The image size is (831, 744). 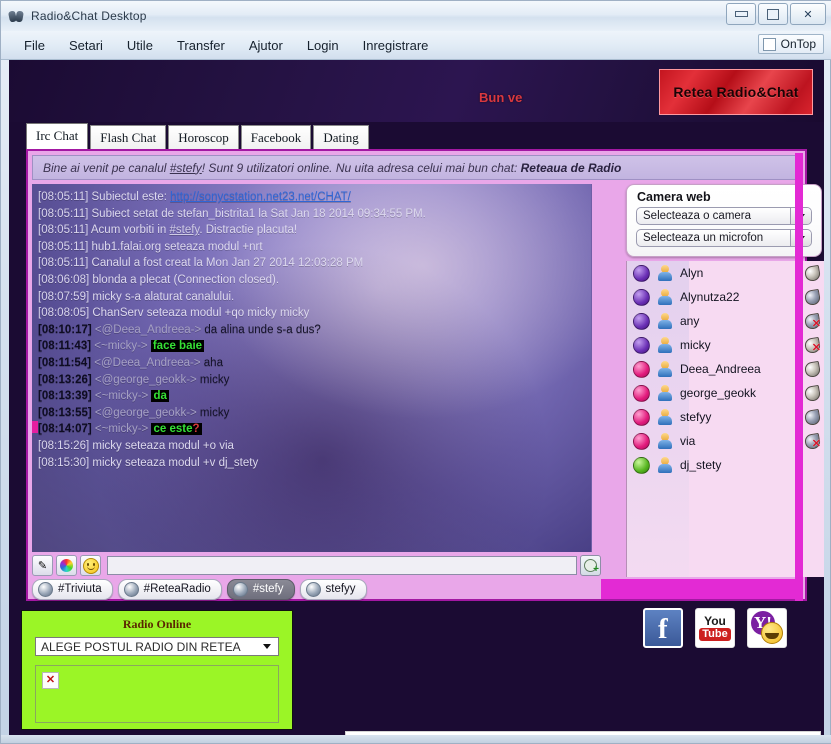 What do you see at coordinates (203, 138) in the screenshot?
I see `tab-horoscop: Horoscop` at bounding box center [203, 138].